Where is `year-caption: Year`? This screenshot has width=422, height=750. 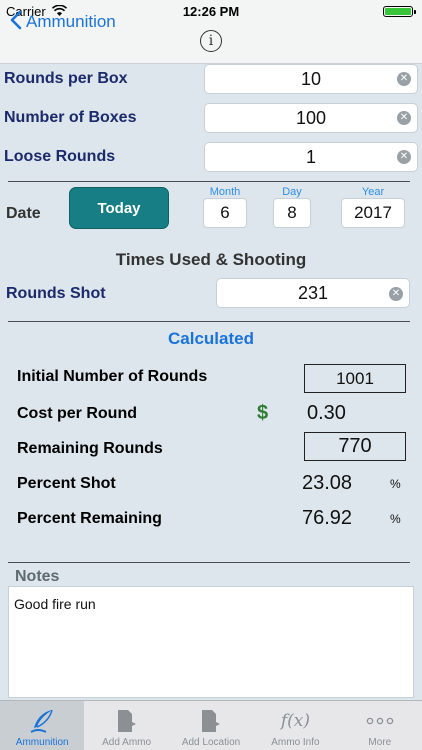 year-caption: Year is located at coordinates (373, 192).